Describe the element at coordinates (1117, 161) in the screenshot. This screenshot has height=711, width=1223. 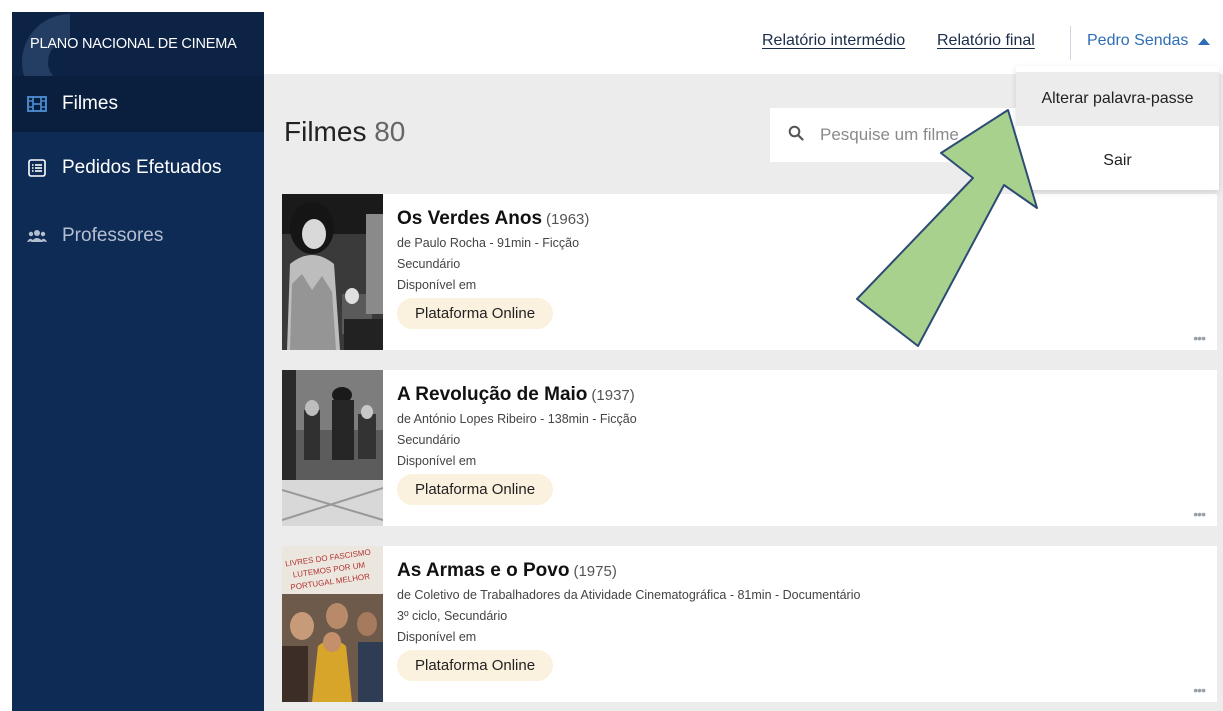
I see `menu-item-logout: Sair` at that location.